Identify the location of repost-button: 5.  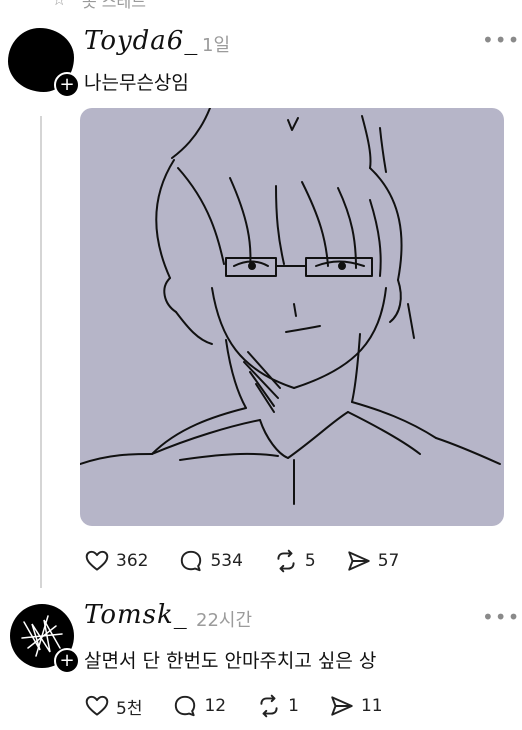
(294, 561).